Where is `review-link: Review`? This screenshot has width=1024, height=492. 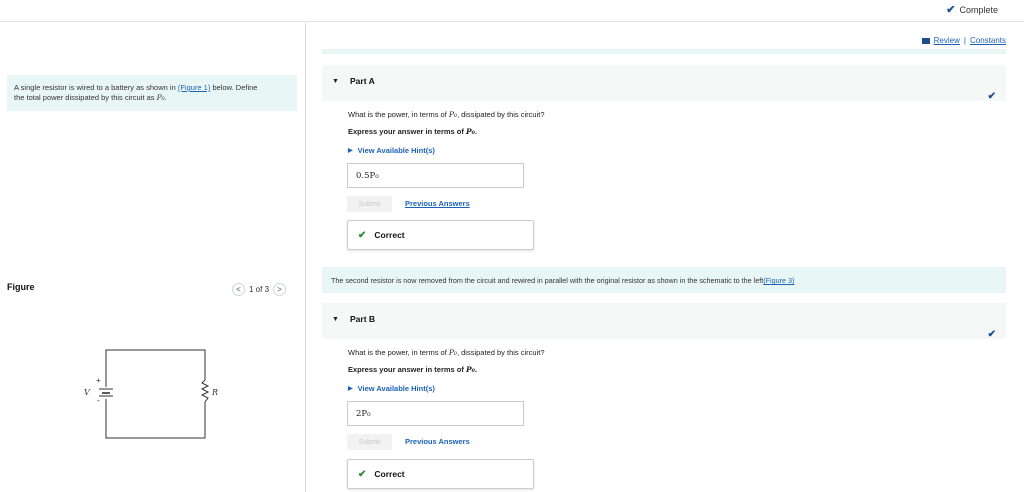
review-link: Review is located at coordinates (947, 40).